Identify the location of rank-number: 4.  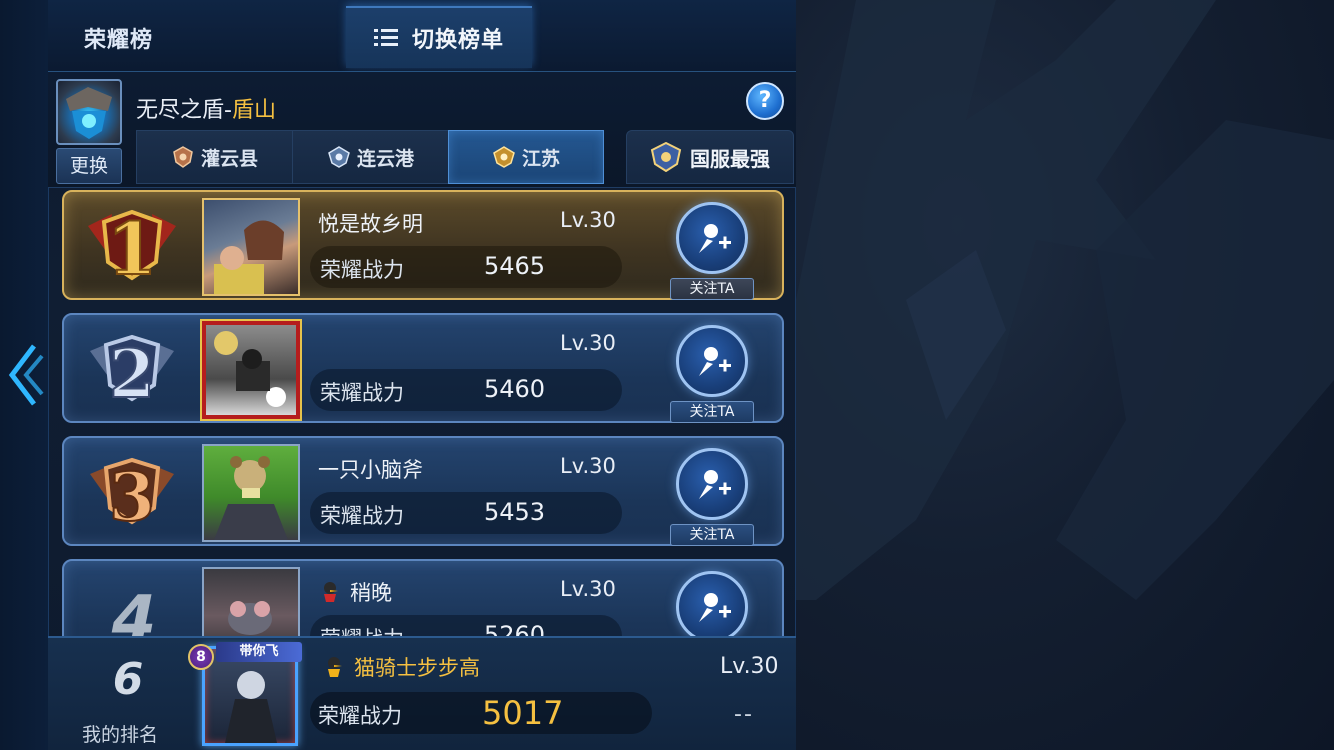
(134, 609).